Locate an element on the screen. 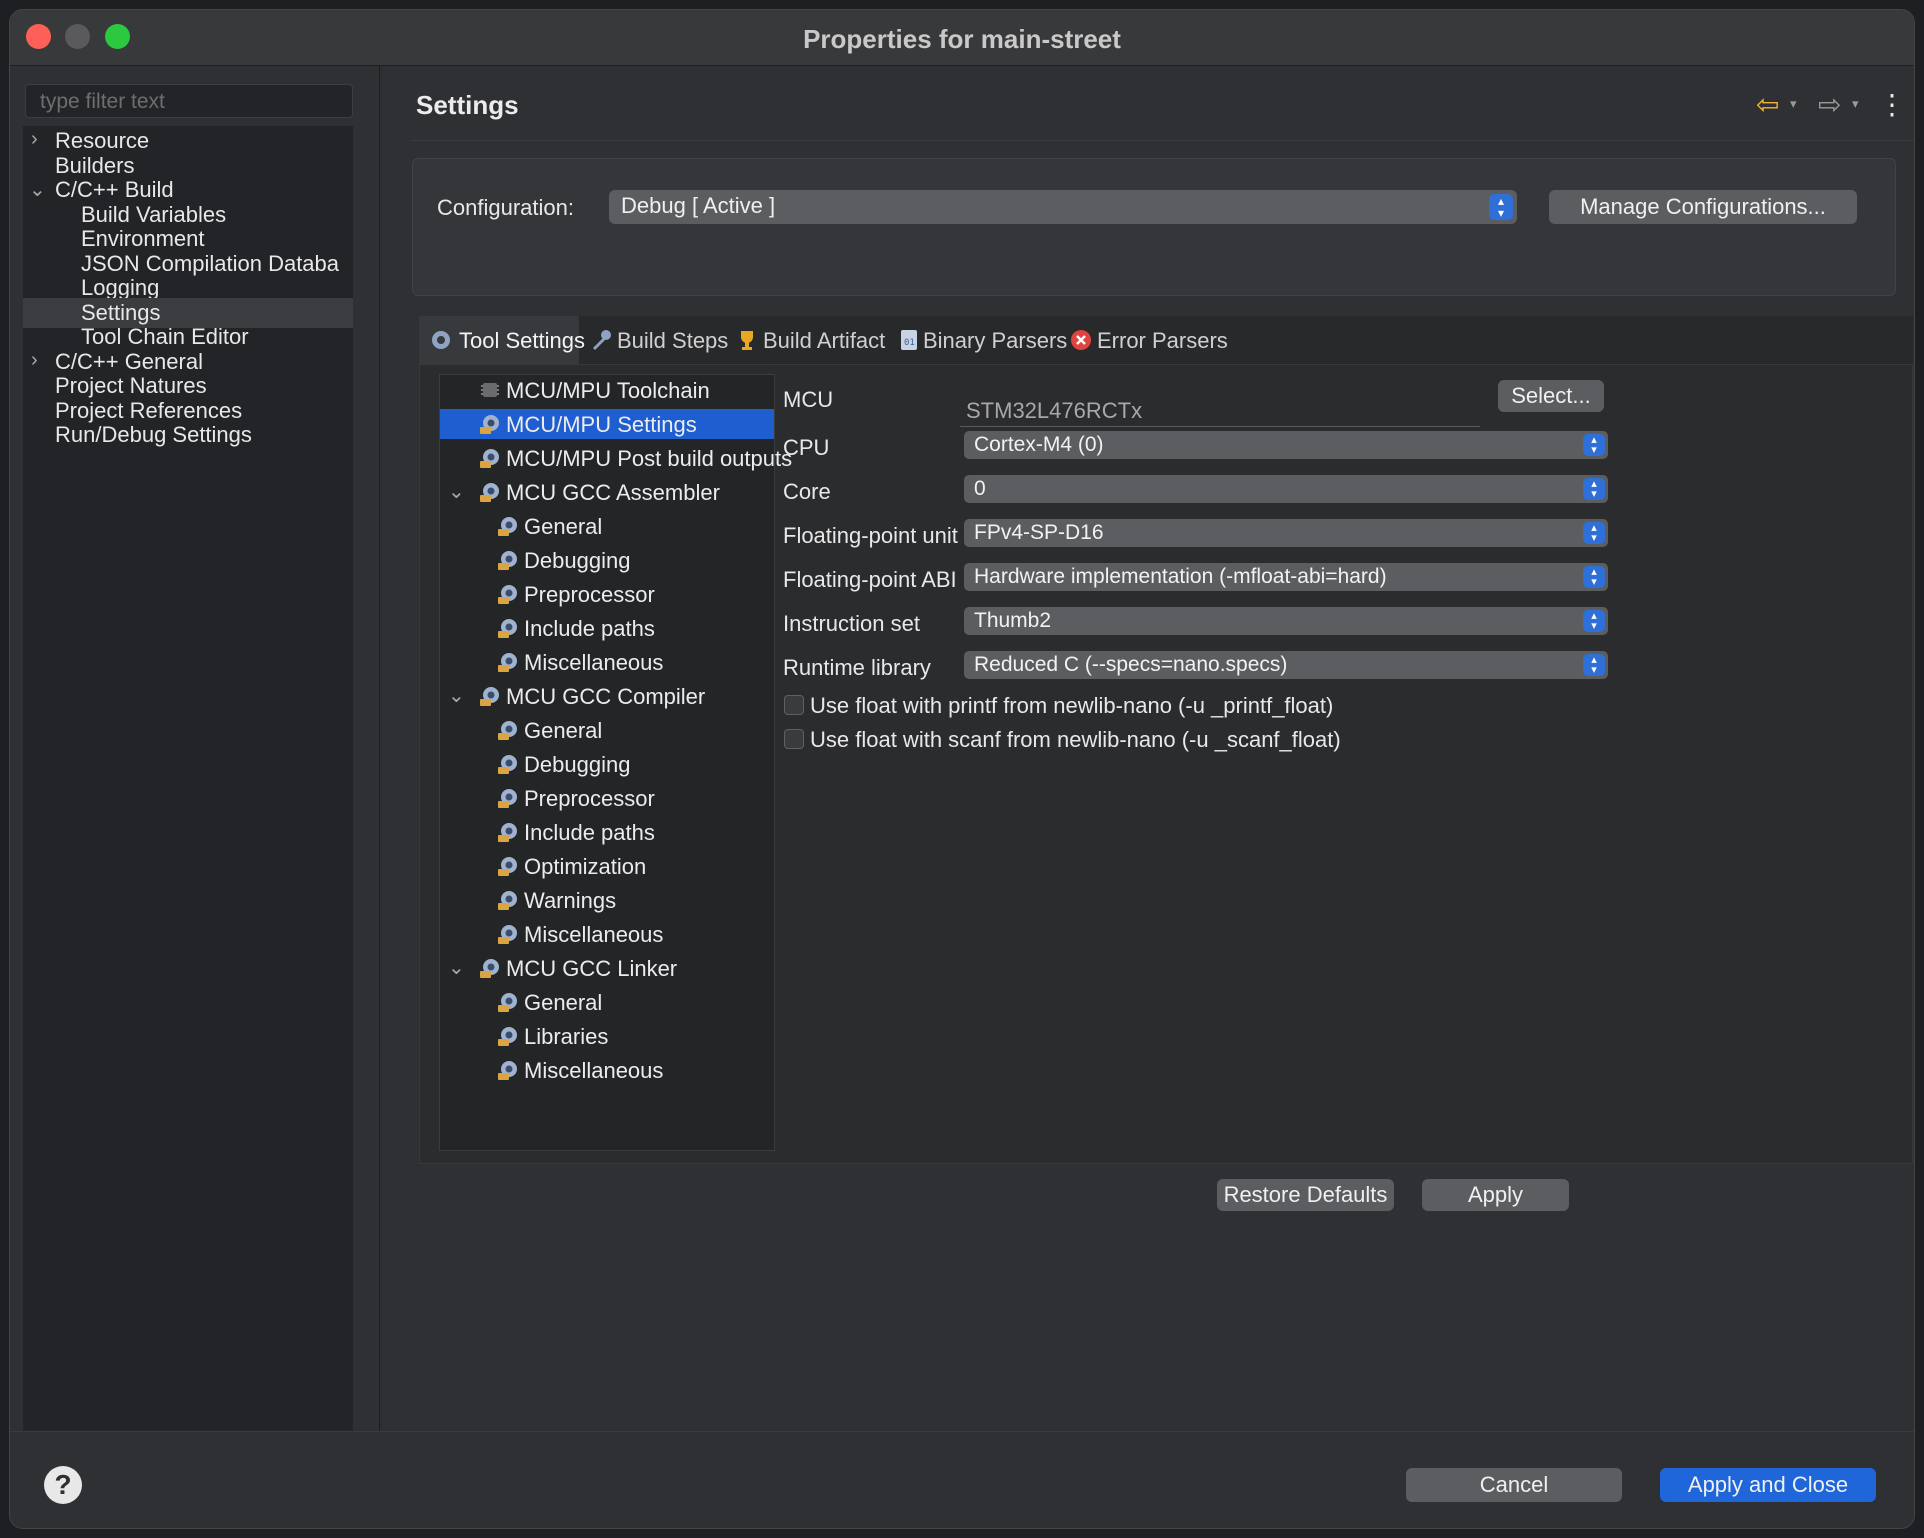 Image resolution: width=1924 pixels, height=1538 pixels. fpu-select: FPv4-SP-D16 ▴ ▾ is located at coordinates (1286, 533).